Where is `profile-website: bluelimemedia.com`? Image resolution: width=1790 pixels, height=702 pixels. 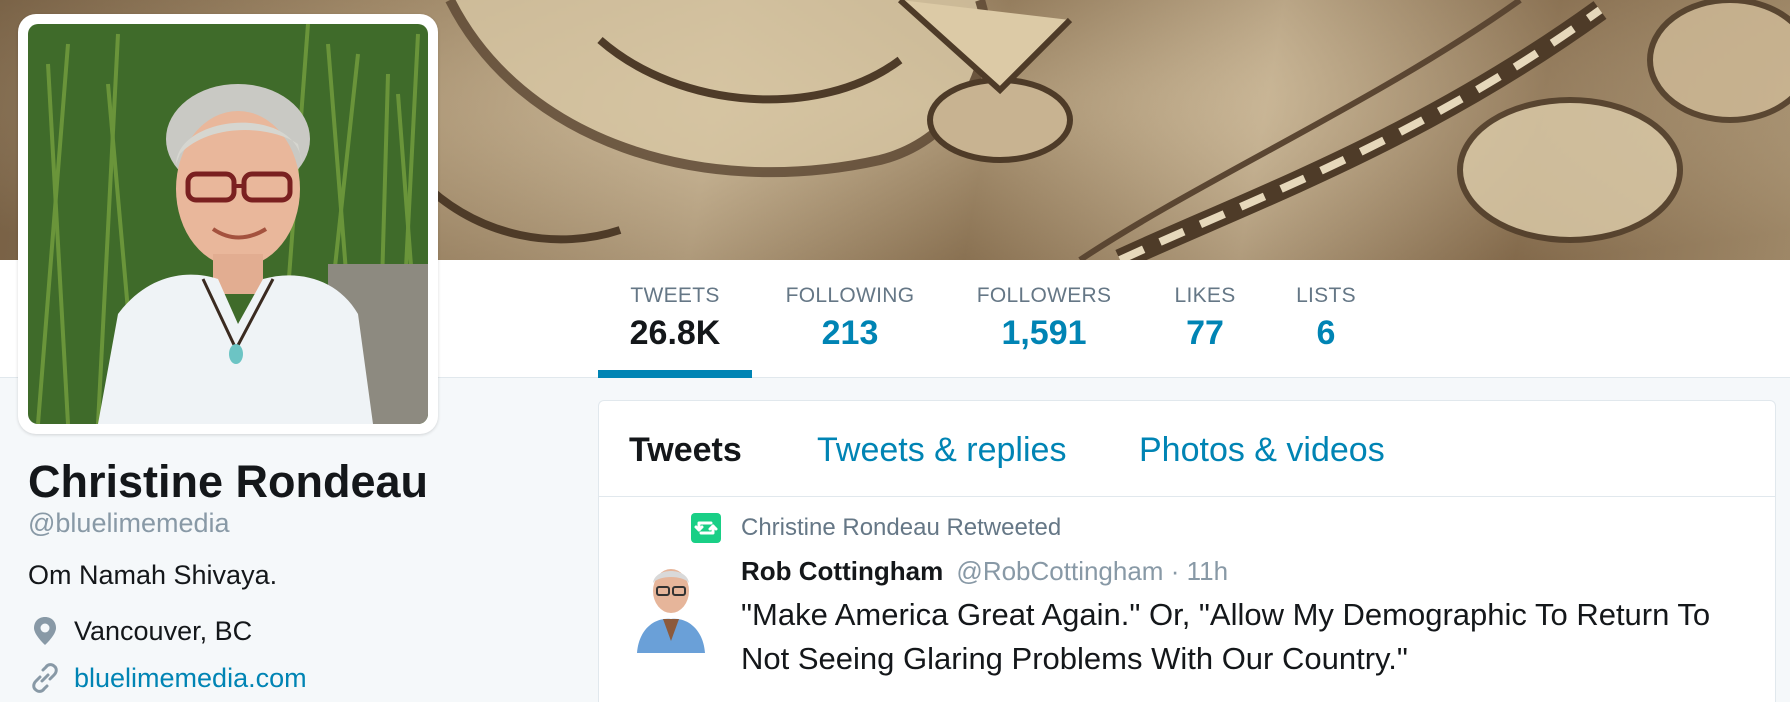 profile-website: bluelimemedia.com is located at coordinates (167, 678).